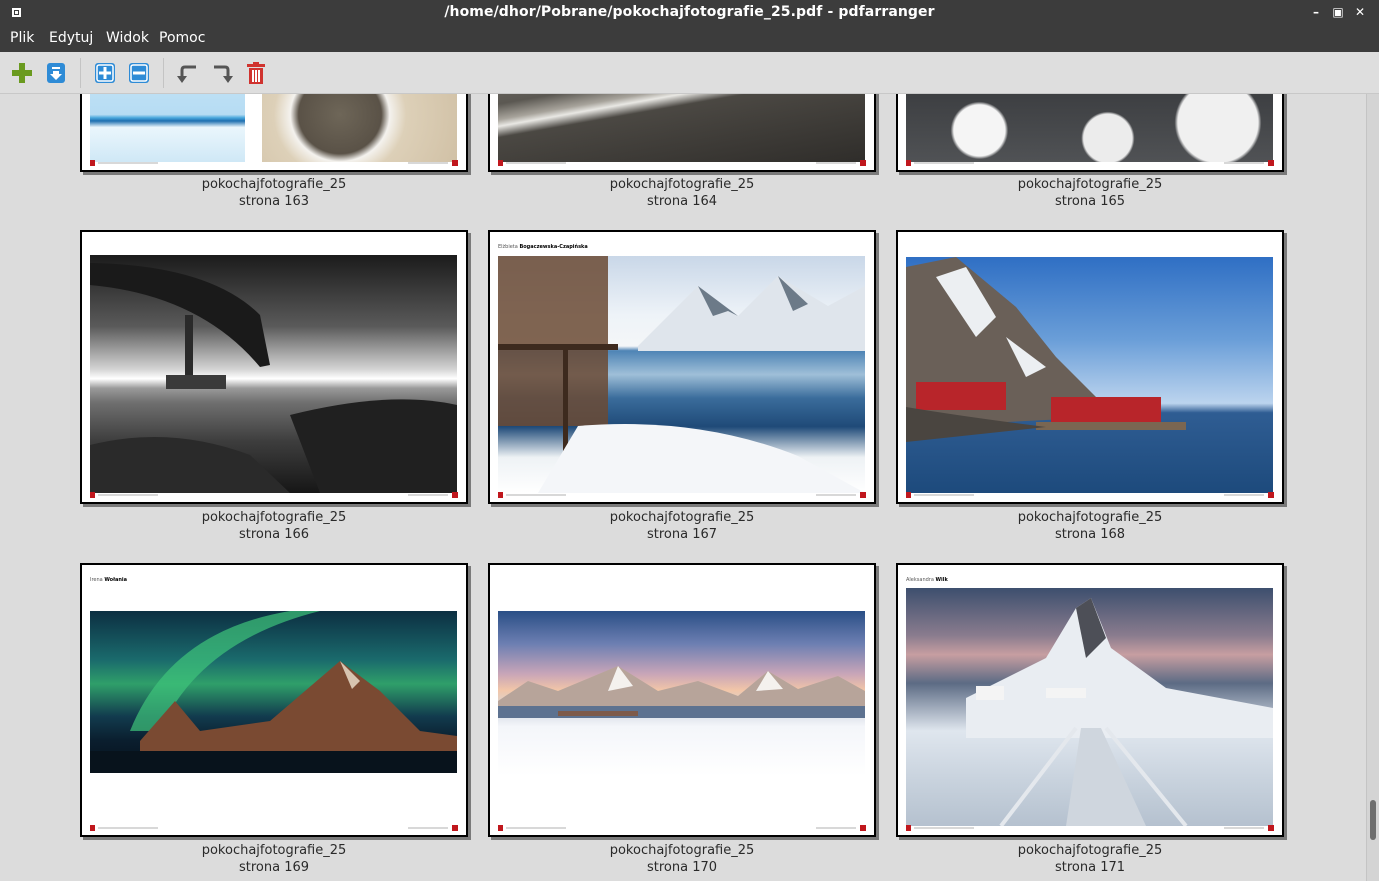 Image resolution: width=1379 pixels, height=881 pixels. What do you see at coordinates (127, 38) in the screenshot?
I see `menu-widok: Widok` at bounding box center [127, 38].